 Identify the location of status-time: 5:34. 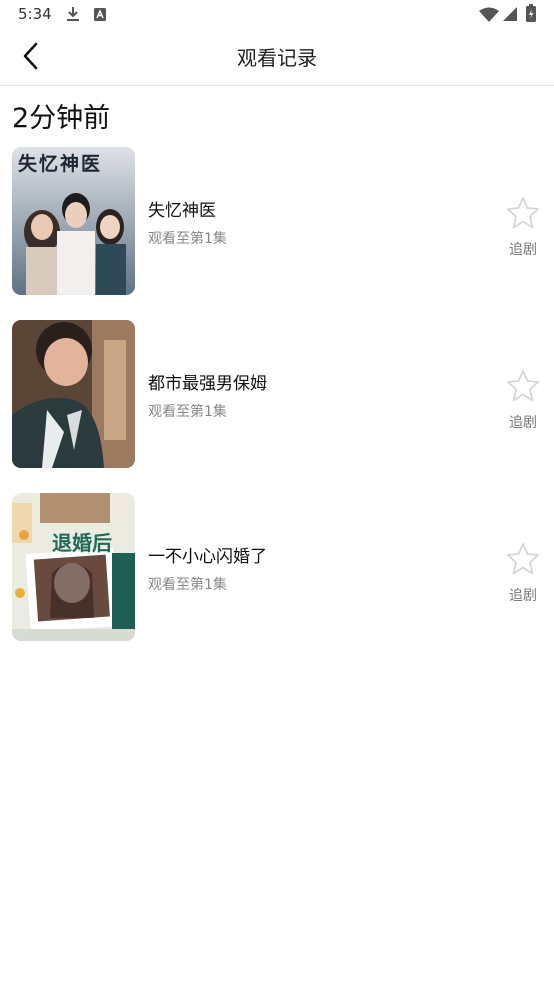
(35, 14).